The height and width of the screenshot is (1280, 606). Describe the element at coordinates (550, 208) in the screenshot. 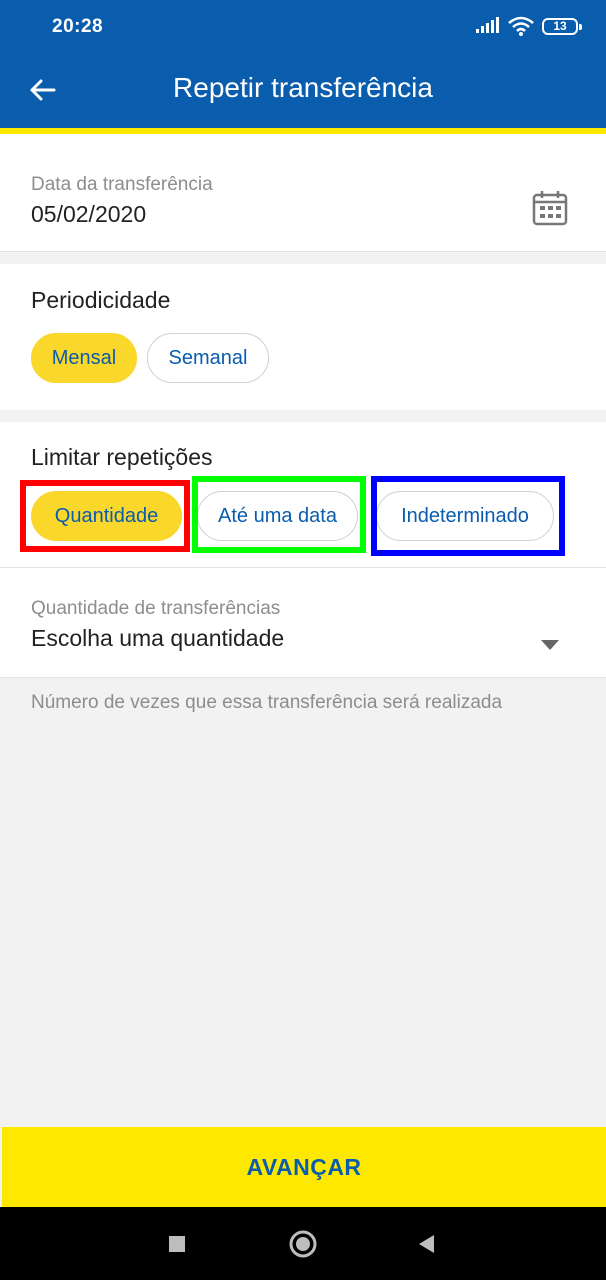

I see `calendar-icon` at that location.